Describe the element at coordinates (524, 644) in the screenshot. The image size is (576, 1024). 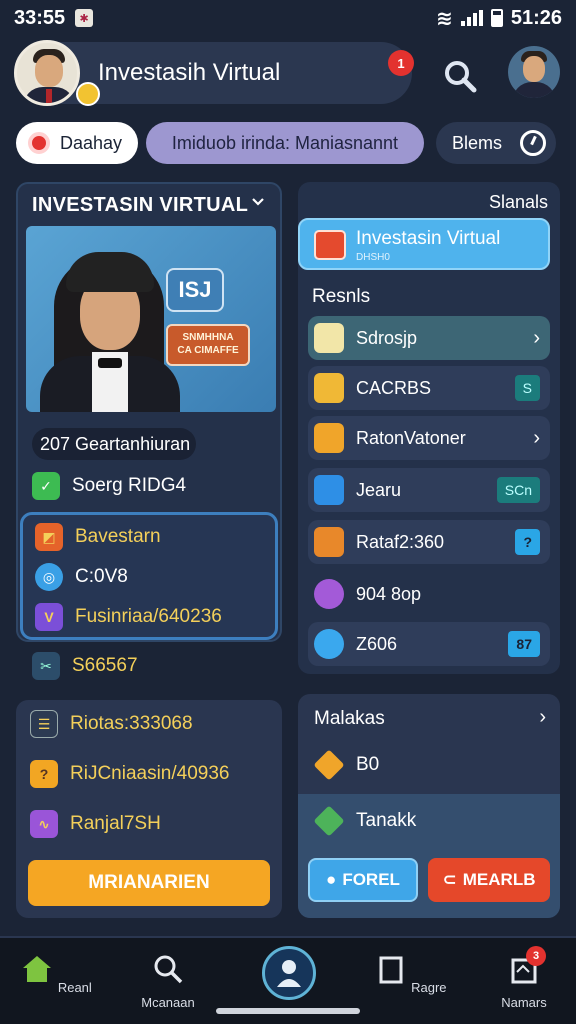
I see `item-tag: 87` at that location.